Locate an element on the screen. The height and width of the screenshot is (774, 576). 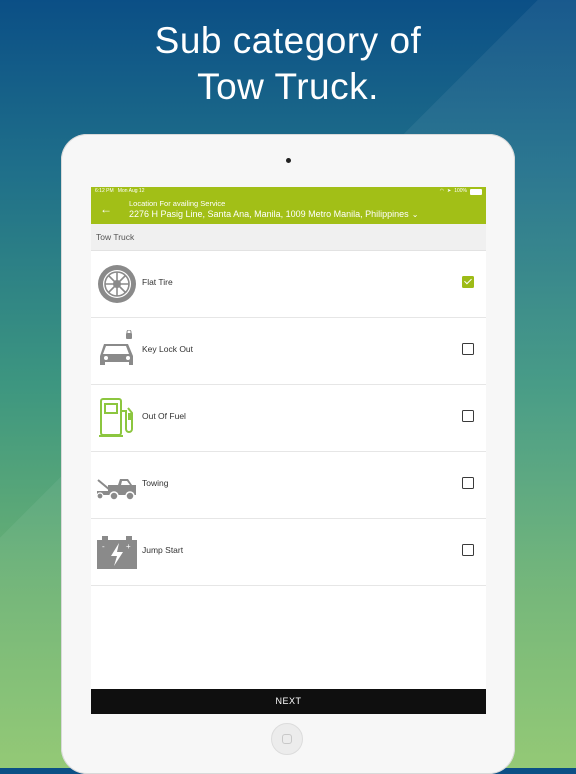
checkbox-jump-start is located at coordinates (468, 550).